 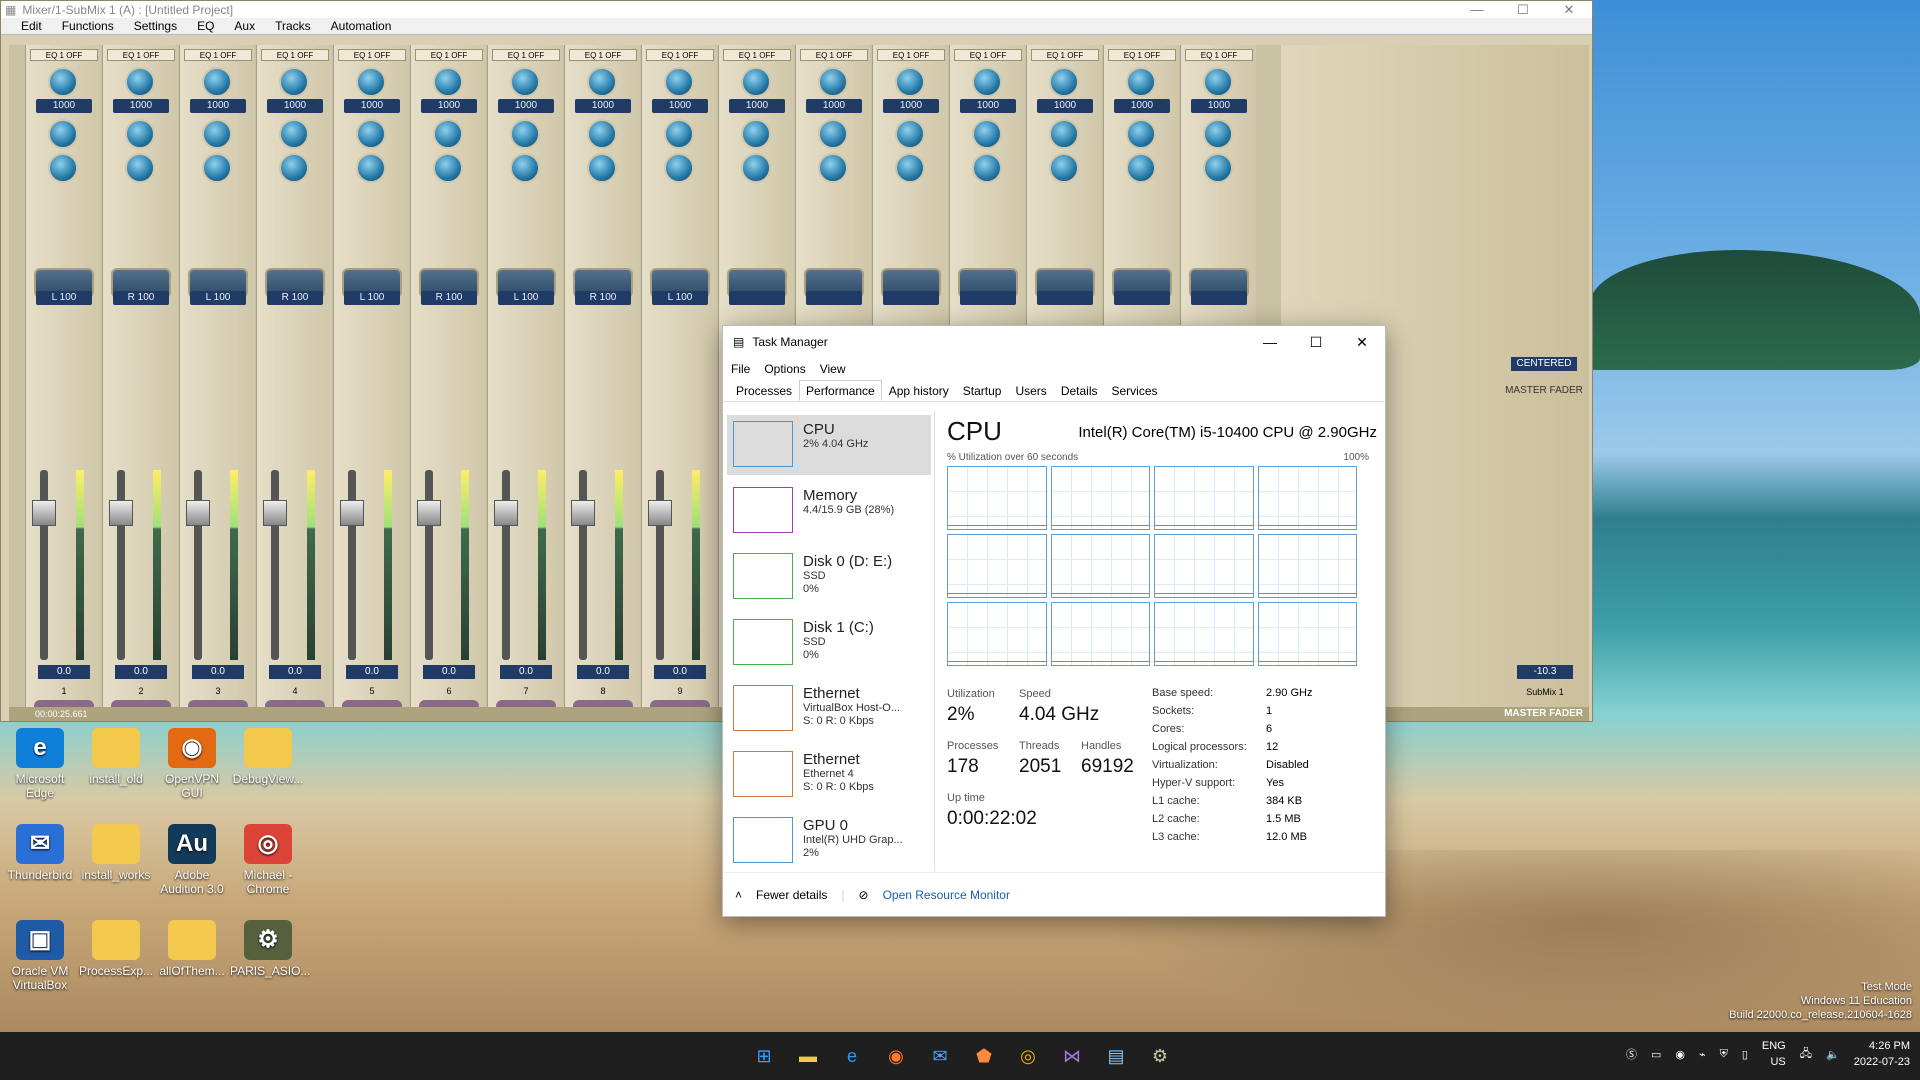 What do you see at coordinates (1656, 1054) in the screenshot?
I see `tray-display-icon: ▭` at bounding box center [1656, 1054].